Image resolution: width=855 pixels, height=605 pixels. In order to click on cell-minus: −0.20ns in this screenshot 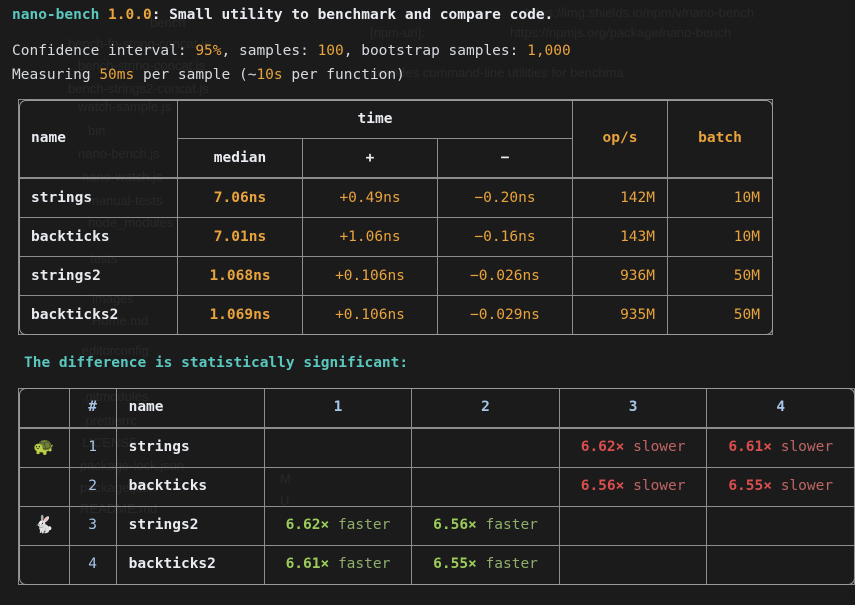, I will do `click(505, 198)`.